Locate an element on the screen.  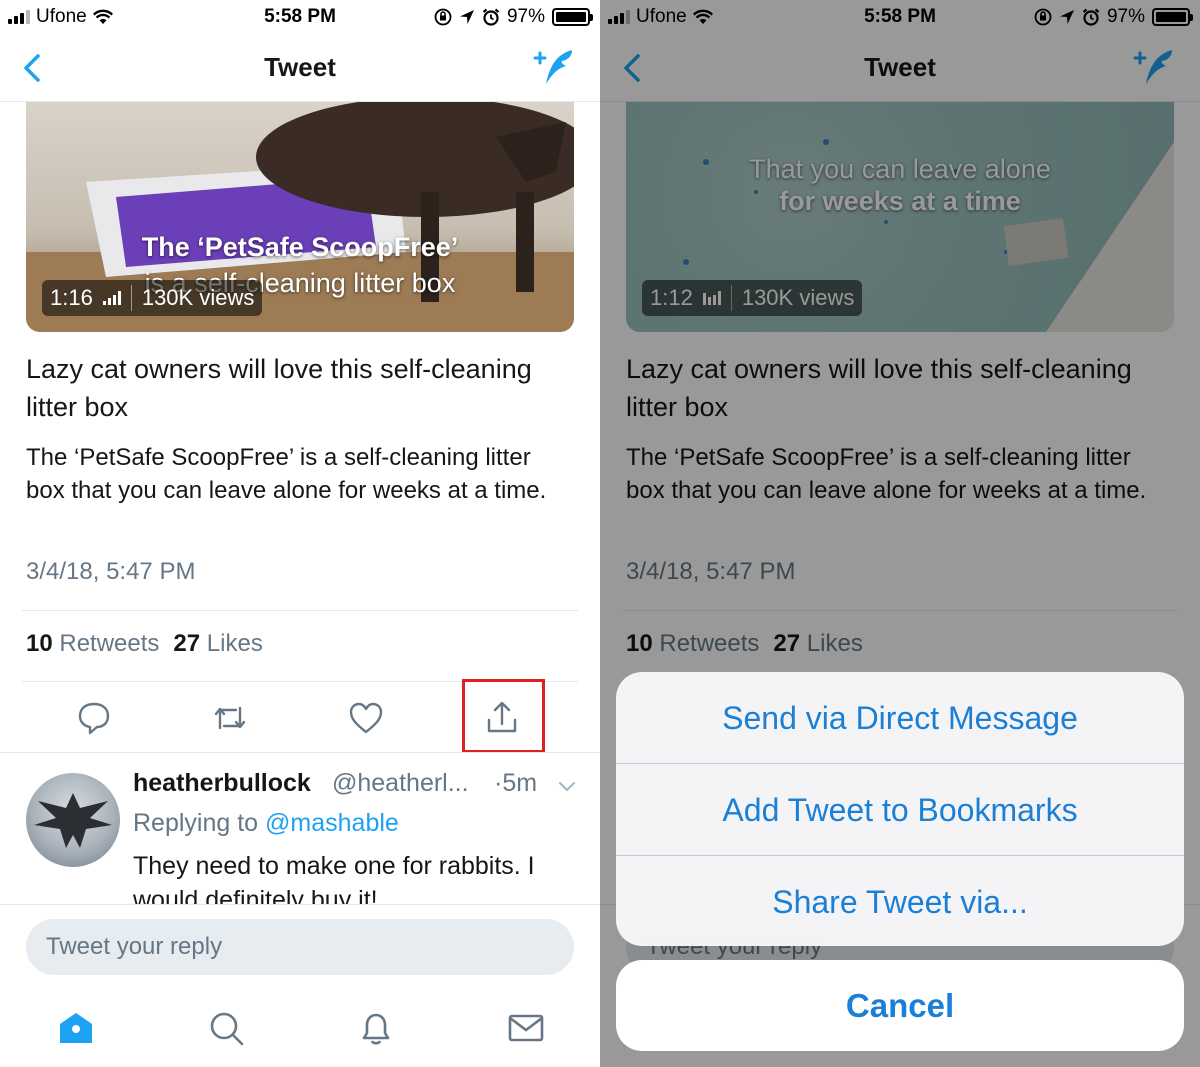
video-stats-icon is located at coordinates (111, 298).